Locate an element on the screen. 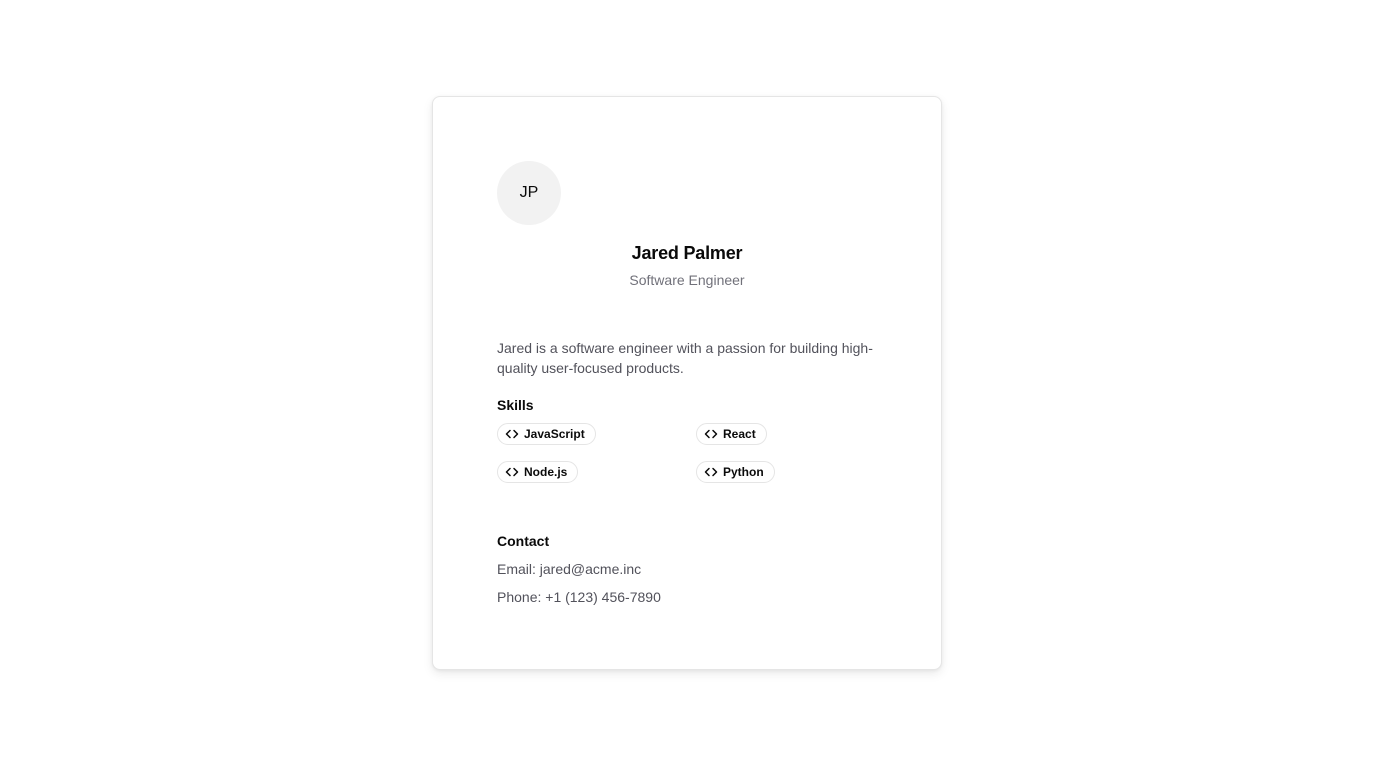 This screenshot has width=1376, height=768. avatar: JP is located at coordinates (529, 193).